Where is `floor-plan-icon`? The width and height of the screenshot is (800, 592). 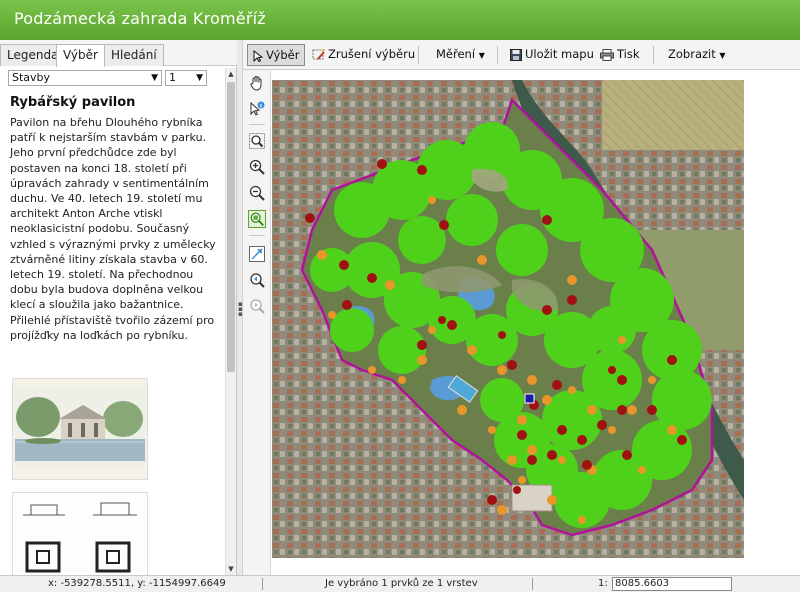
floor-plan-icon is located at coordinates (80, 534).